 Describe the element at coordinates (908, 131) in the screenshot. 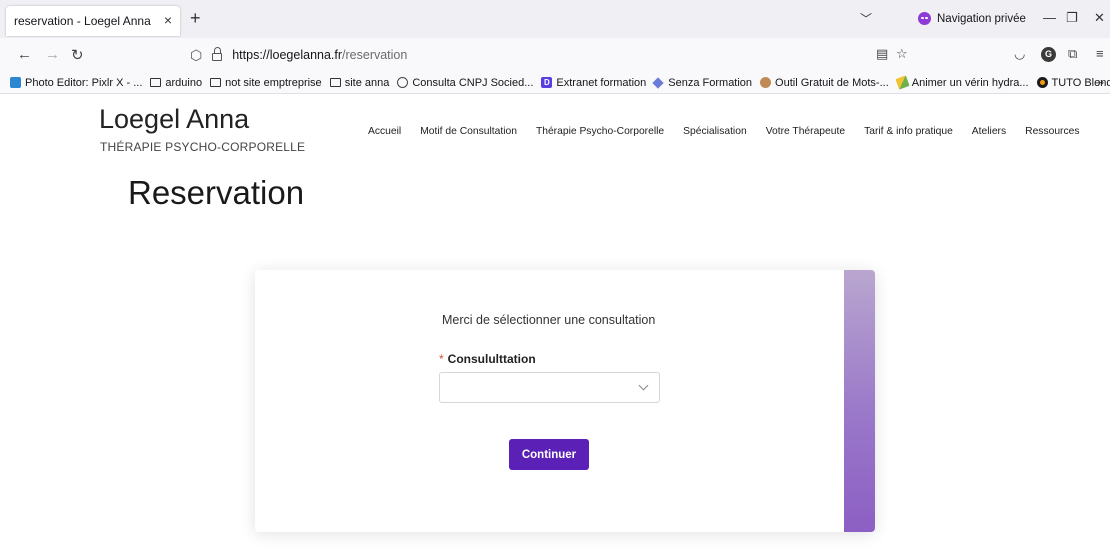

I see `nav-link-tarif-info-pratique: Tarif & info pratique` at that location.